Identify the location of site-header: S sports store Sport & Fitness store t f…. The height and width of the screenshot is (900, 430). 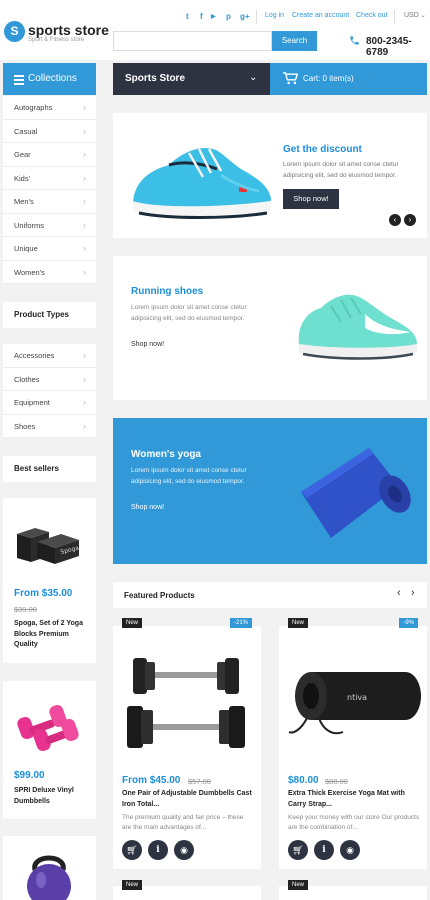
(215, 30).